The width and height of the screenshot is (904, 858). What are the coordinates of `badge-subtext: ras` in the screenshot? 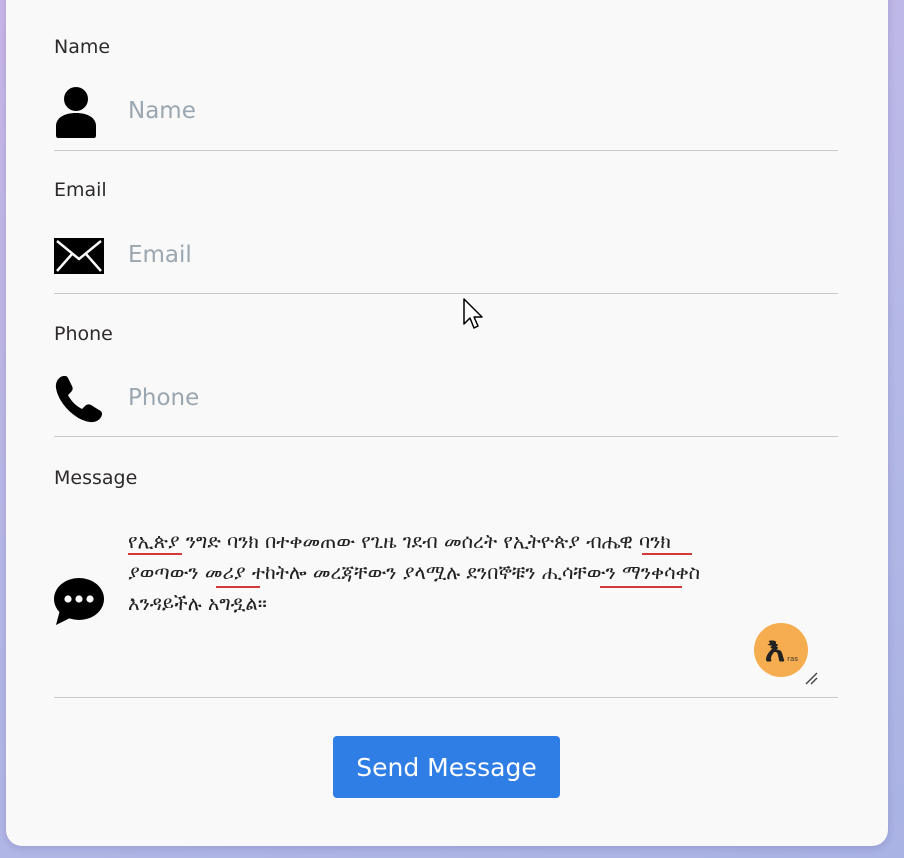 It's located at (792, 659).